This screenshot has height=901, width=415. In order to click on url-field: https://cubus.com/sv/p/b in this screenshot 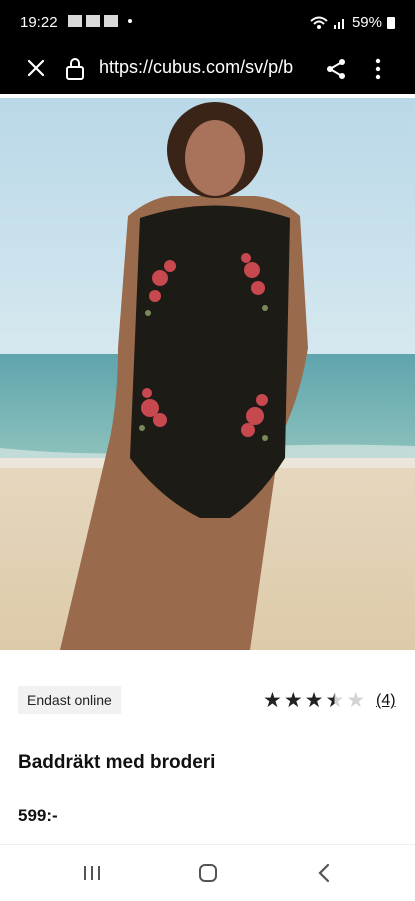, I will do `click(206, 67)`.